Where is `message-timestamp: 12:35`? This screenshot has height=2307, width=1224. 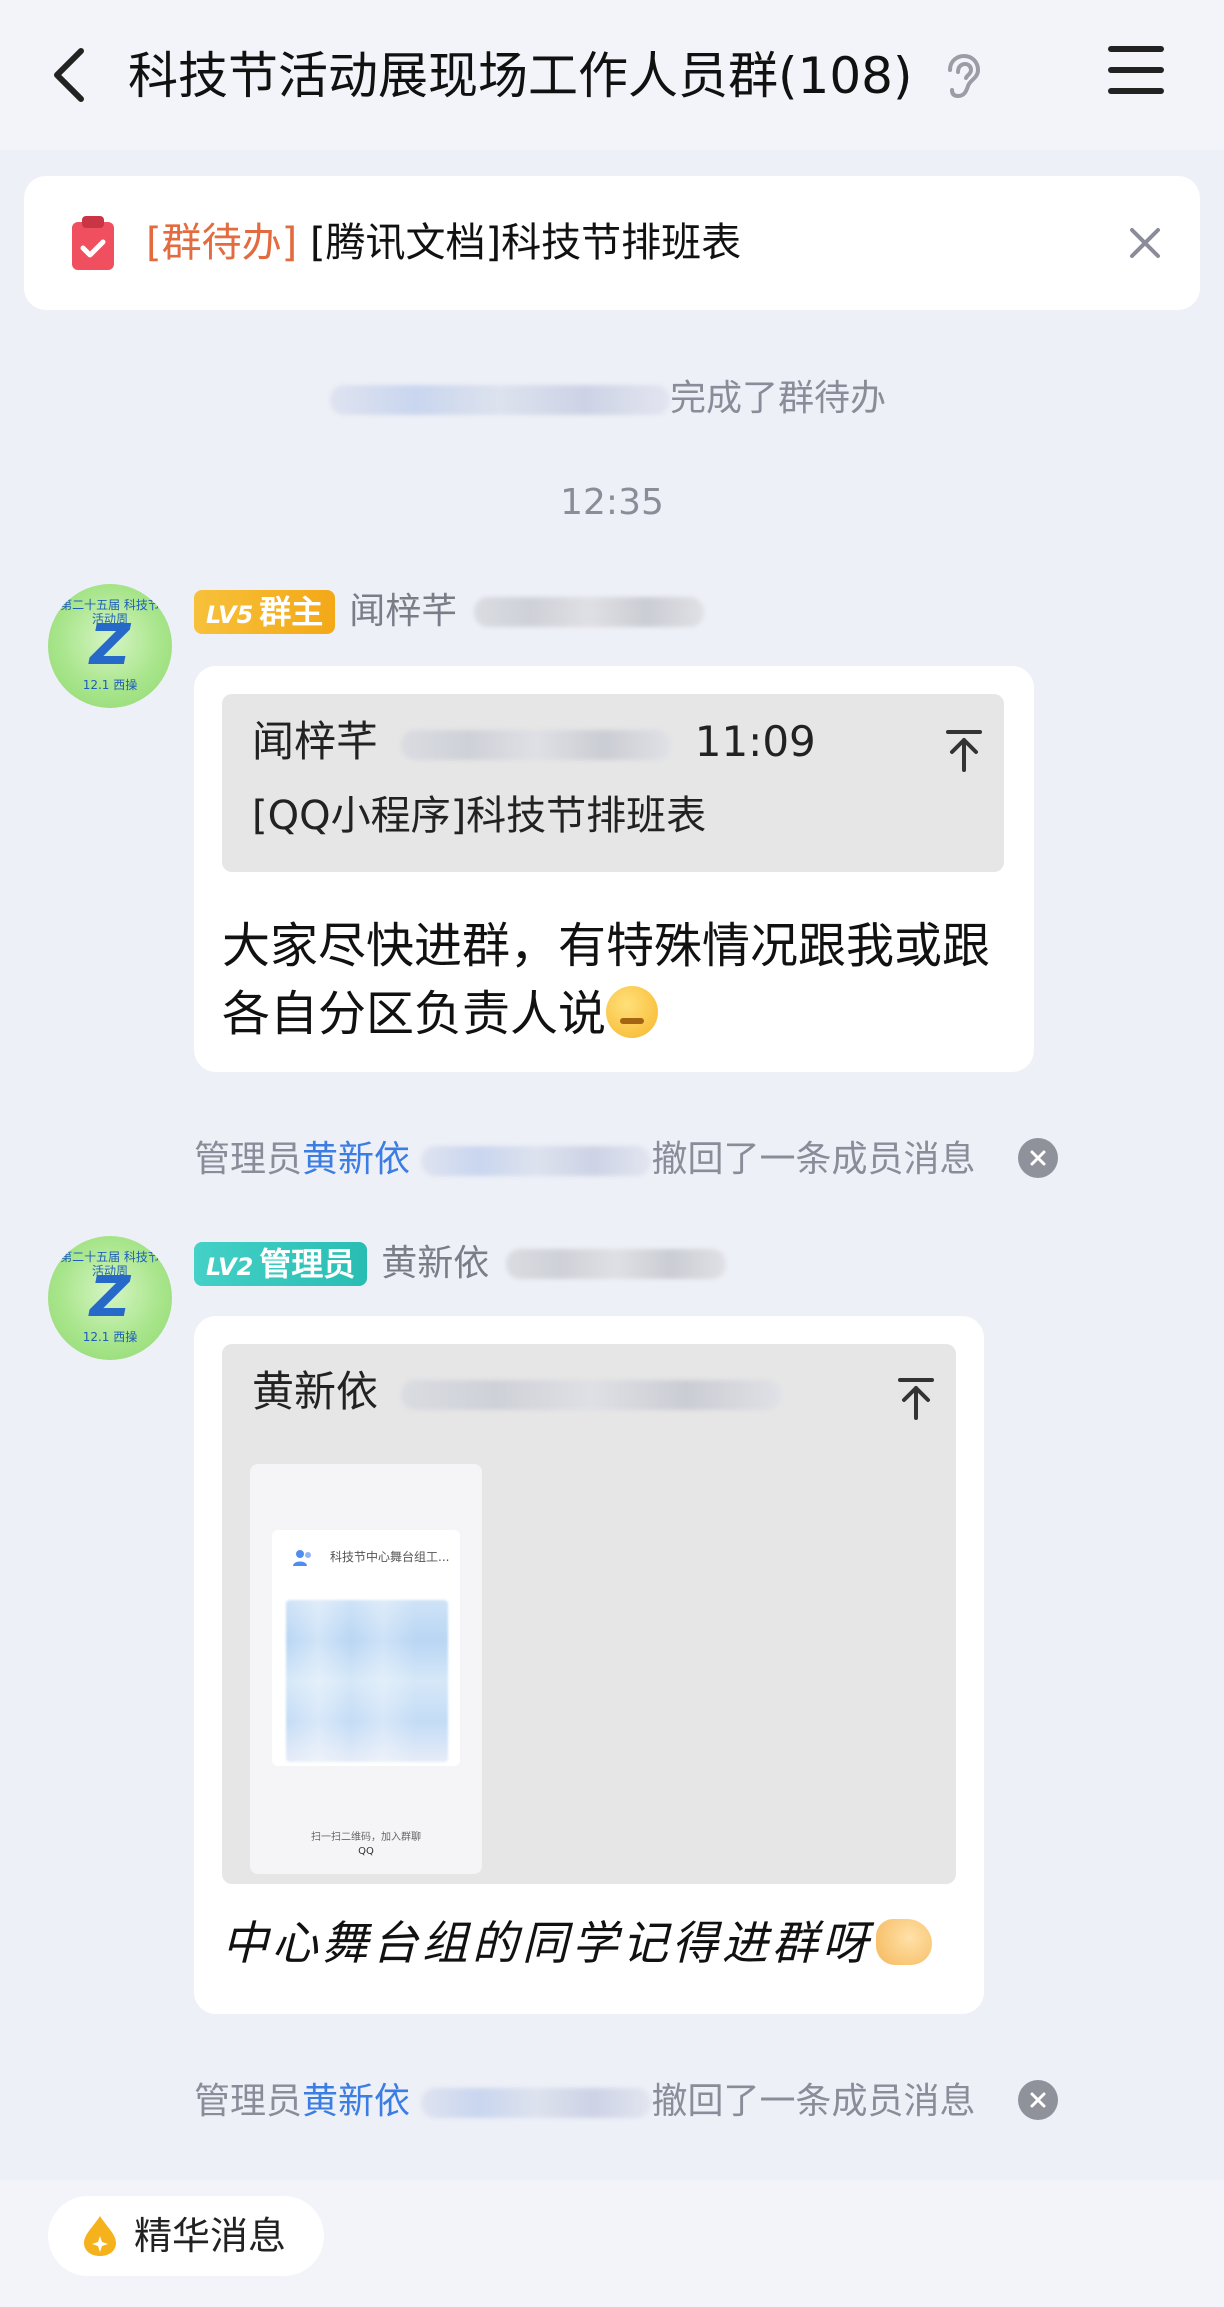 message-timestamp: 12:35 is located at coordinates (612, 502).